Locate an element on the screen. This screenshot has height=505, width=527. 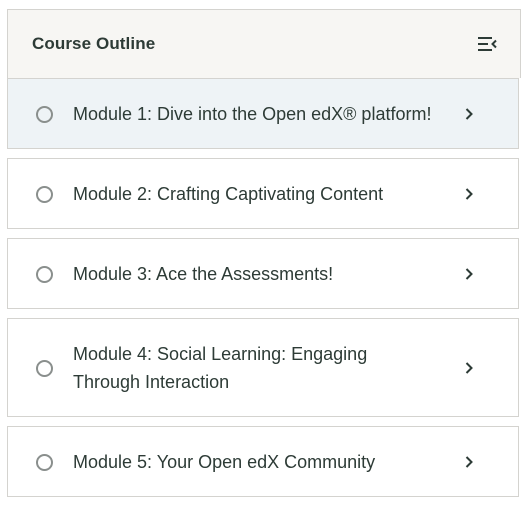
collapse-outline-button is located at coordinates (487, 44).